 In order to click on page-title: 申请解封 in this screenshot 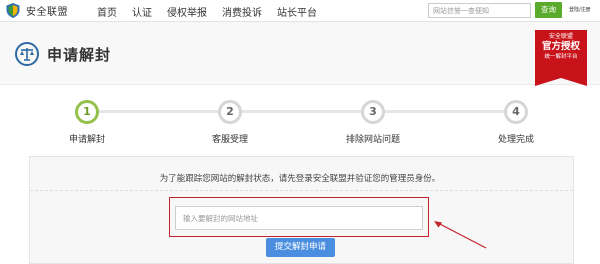, I will do `click(79, 55)`.